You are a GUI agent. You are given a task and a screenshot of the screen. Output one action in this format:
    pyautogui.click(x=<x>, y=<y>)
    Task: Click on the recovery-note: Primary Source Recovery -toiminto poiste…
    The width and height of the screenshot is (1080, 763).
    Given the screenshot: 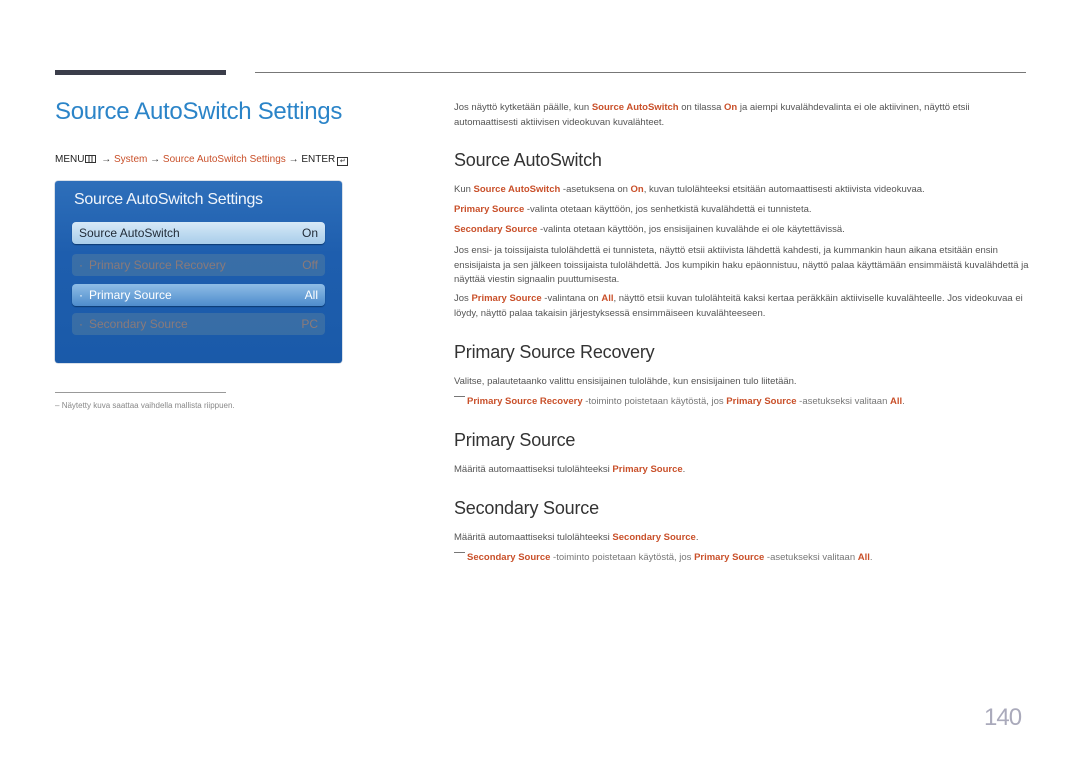 What is the action you would take?
    pyautogui.click(x=741, y=402)
    